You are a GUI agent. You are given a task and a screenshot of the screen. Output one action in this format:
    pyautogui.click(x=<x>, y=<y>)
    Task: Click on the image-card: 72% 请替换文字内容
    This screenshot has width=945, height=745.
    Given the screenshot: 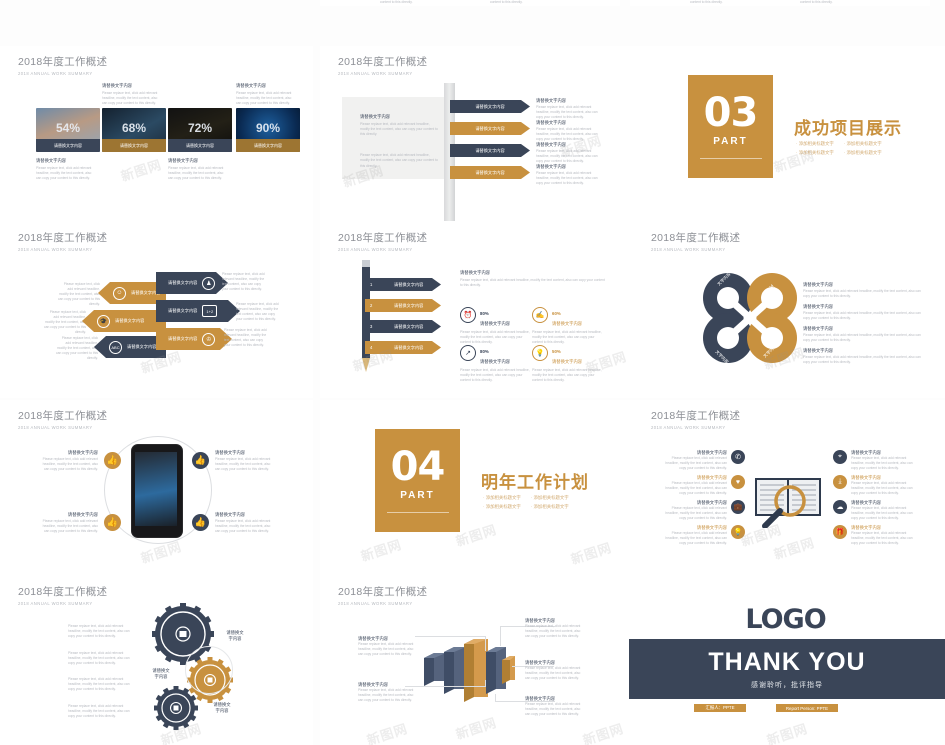 What is the action you would take?
    pyautogui.click(x=200, y=130)
    